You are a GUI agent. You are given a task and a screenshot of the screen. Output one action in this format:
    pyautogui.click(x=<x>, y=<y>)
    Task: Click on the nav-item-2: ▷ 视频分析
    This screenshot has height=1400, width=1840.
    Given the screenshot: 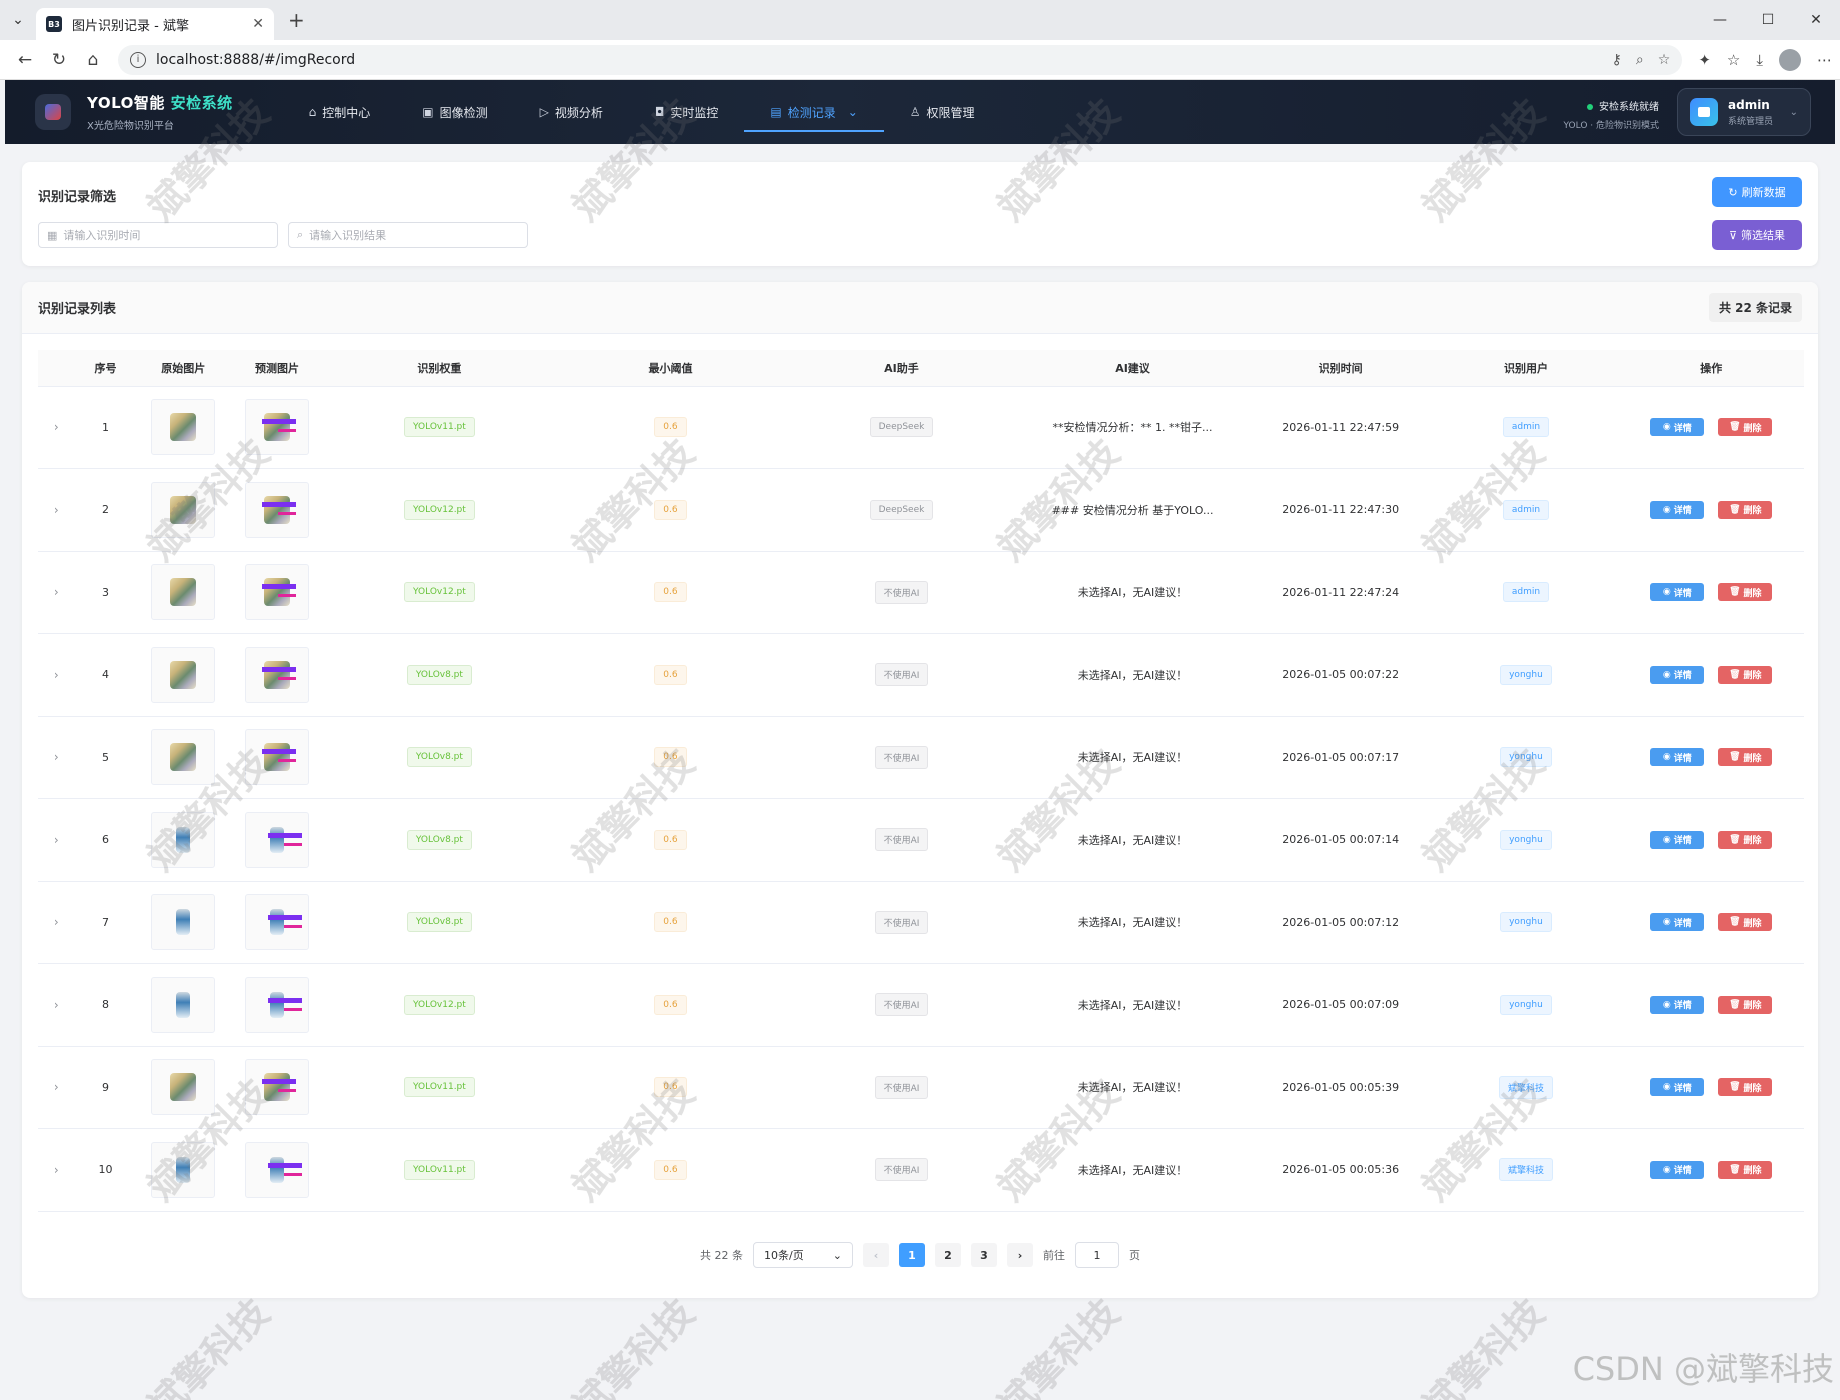 What is the action you would take?
    pyautogui.click(x=571, y=112)
    